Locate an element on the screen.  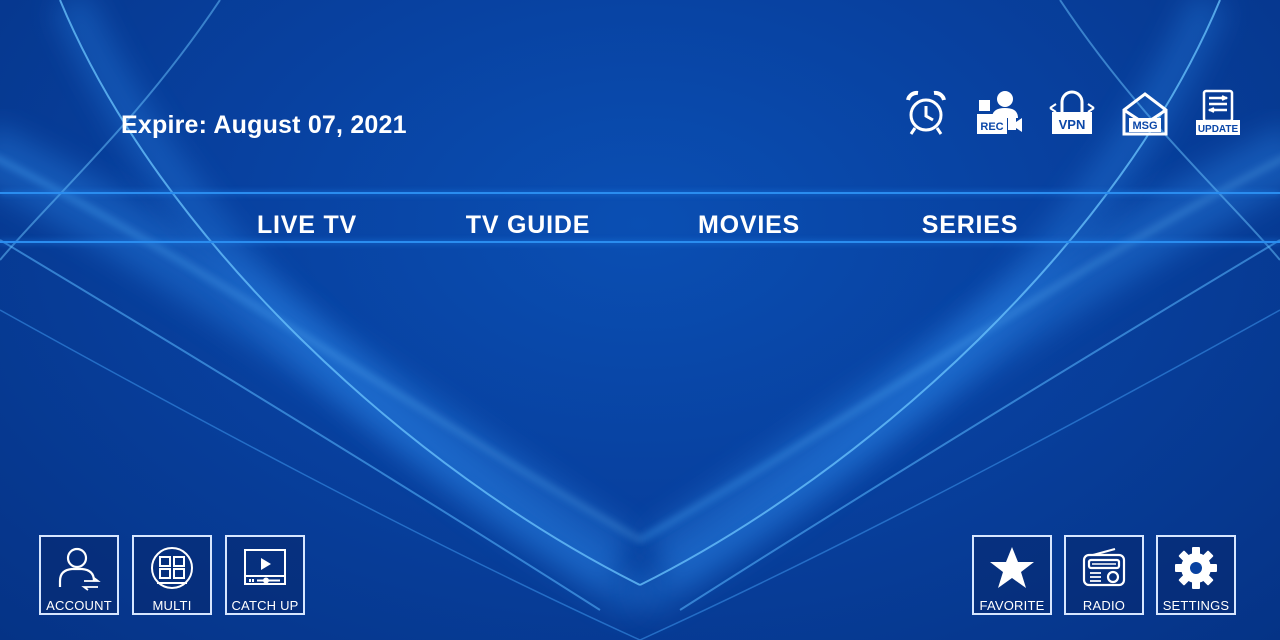
bottom-left-tiles: ACCOUNT MULTI CATCH UP is located at coordinates (172, 575).